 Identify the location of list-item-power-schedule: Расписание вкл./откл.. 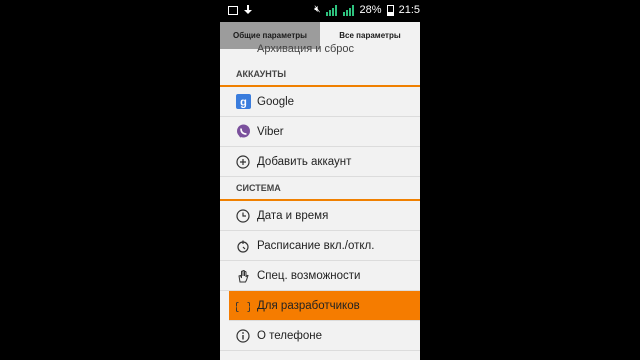
(320, 246).